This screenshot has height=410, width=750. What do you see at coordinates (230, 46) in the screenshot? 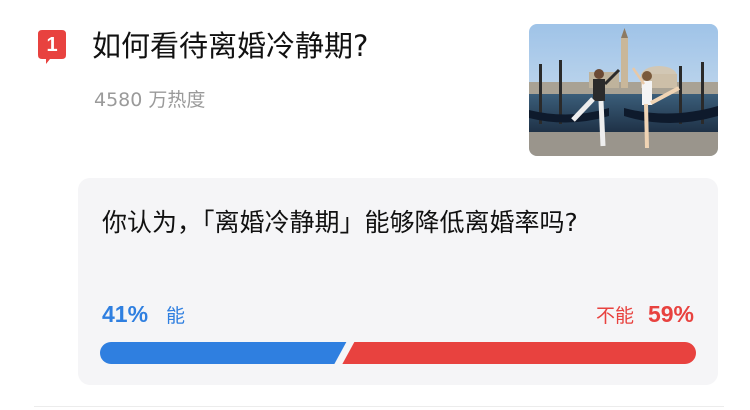
I see `topic-title: 如何看待离婚冷静期?` at bounding box center [230, 46].